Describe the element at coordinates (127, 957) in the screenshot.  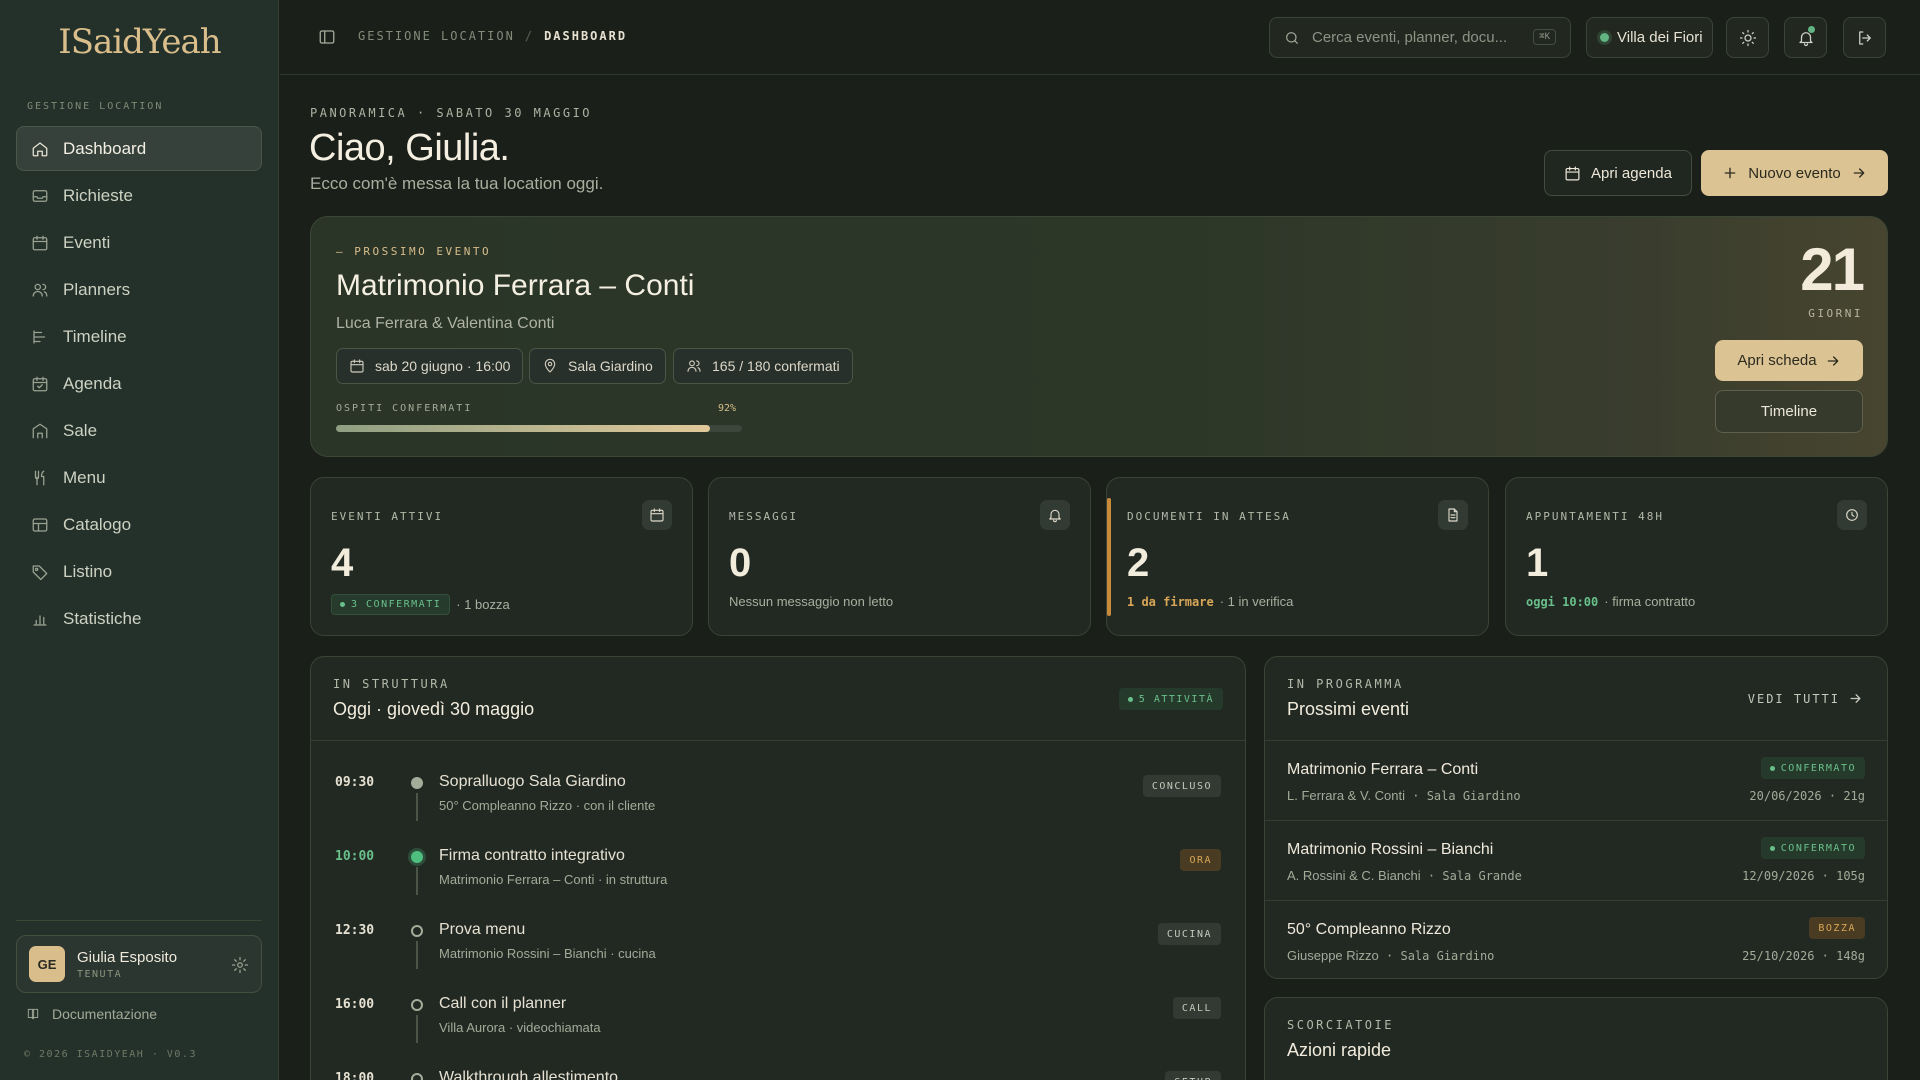
I see `user-name: Giulia Esposito` at that location.